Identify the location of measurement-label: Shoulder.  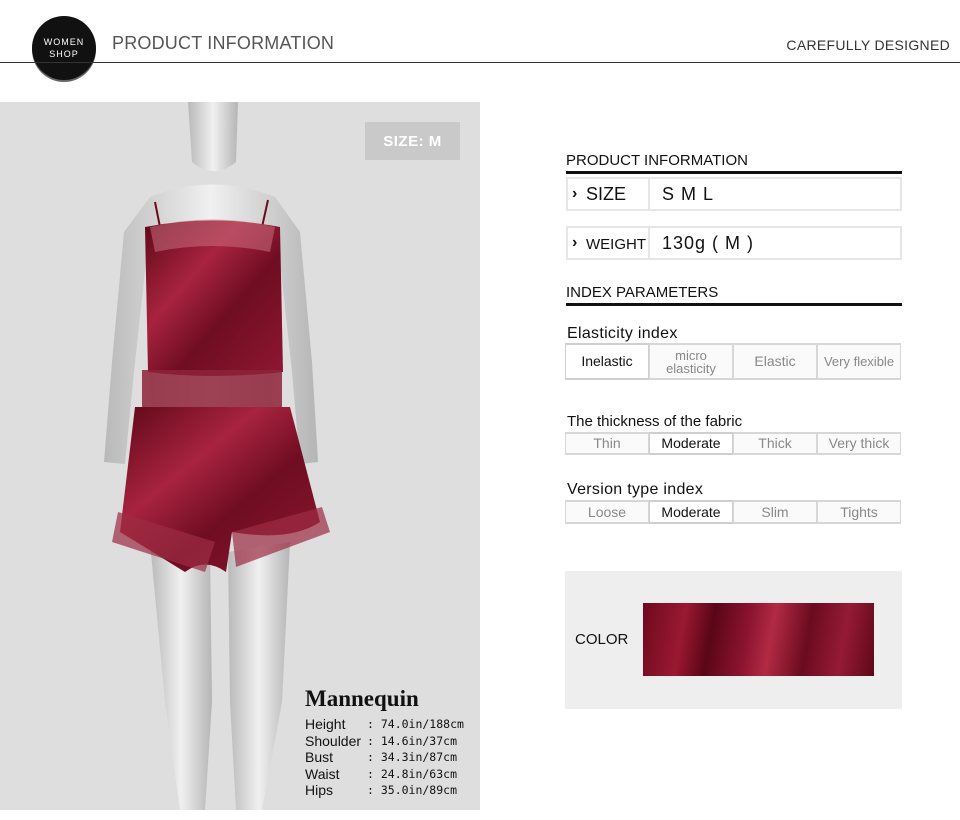
(333, 740).